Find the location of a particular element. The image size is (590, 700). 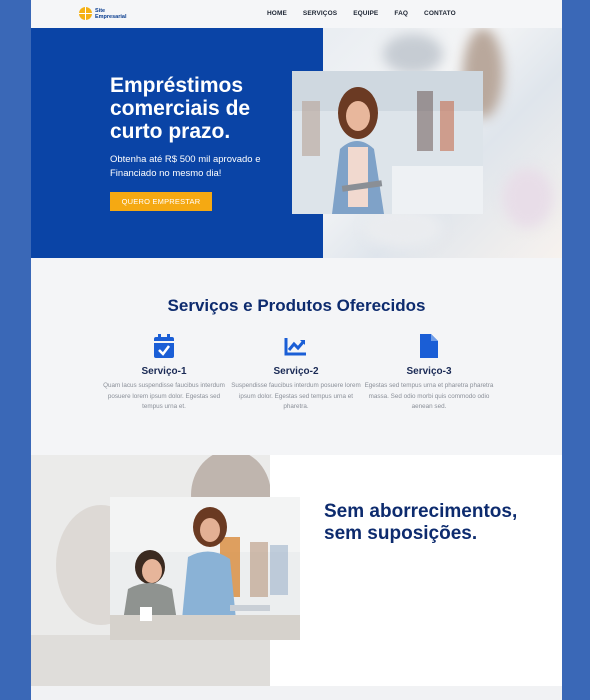

nav-link-equipe: EQUIPE is located at coordinates (365, 13).